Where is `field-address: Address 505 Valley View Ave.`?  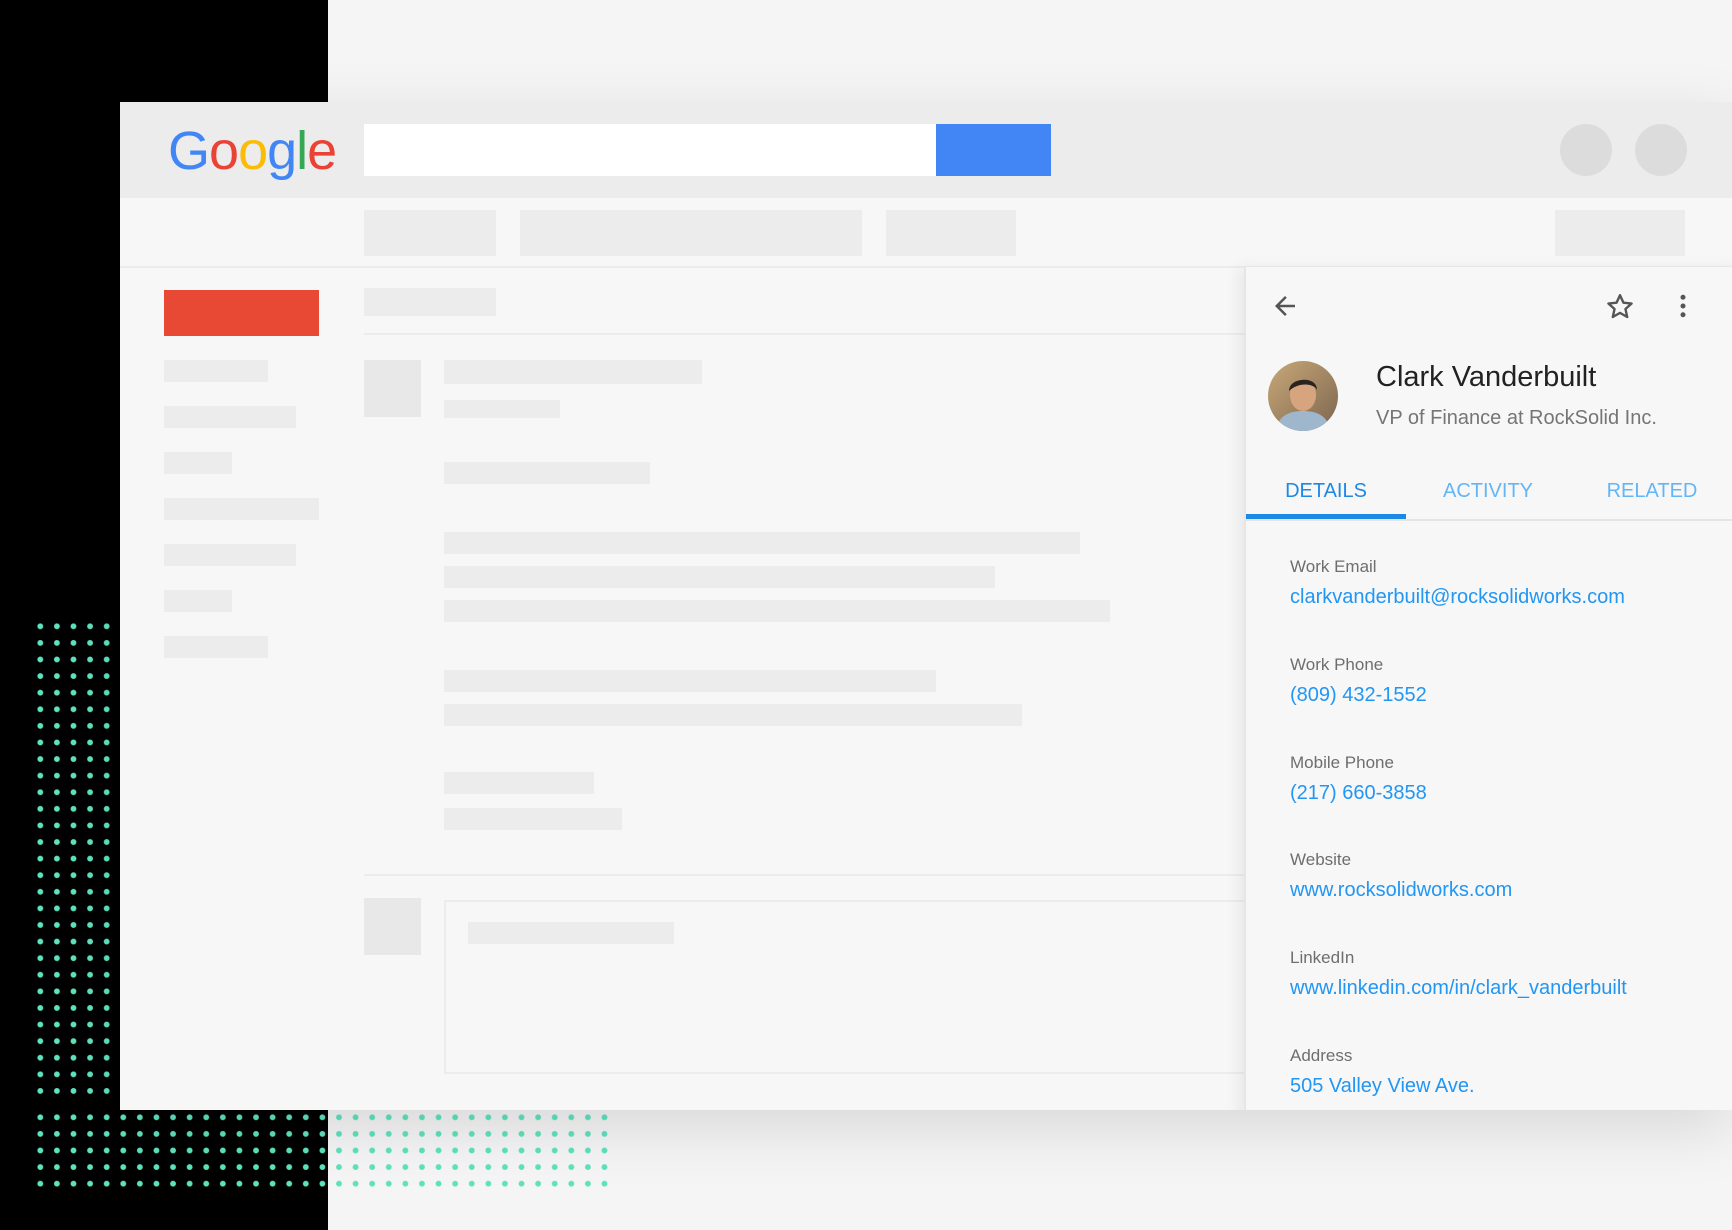
field-address: Address 505 Valley View Ave. is located at coordinates (1382, 1072).